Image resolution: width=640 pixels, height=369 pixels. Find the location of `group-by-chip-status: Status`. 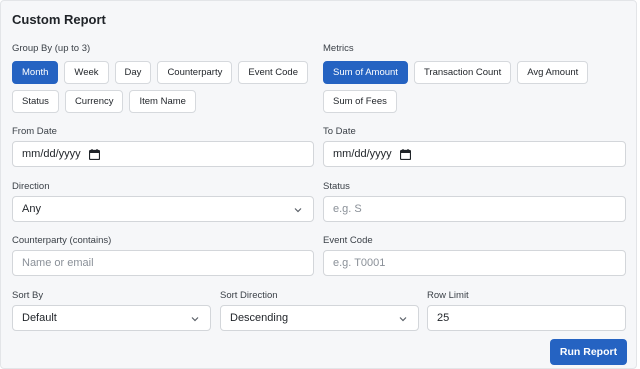

group-by-chip-status: Status is located at coordinates (35, 101).